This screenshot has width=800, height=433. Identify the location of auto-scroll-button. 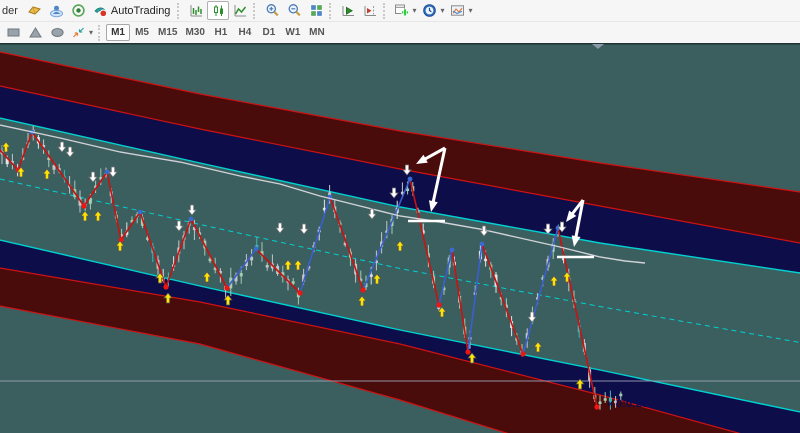
(348, 10).